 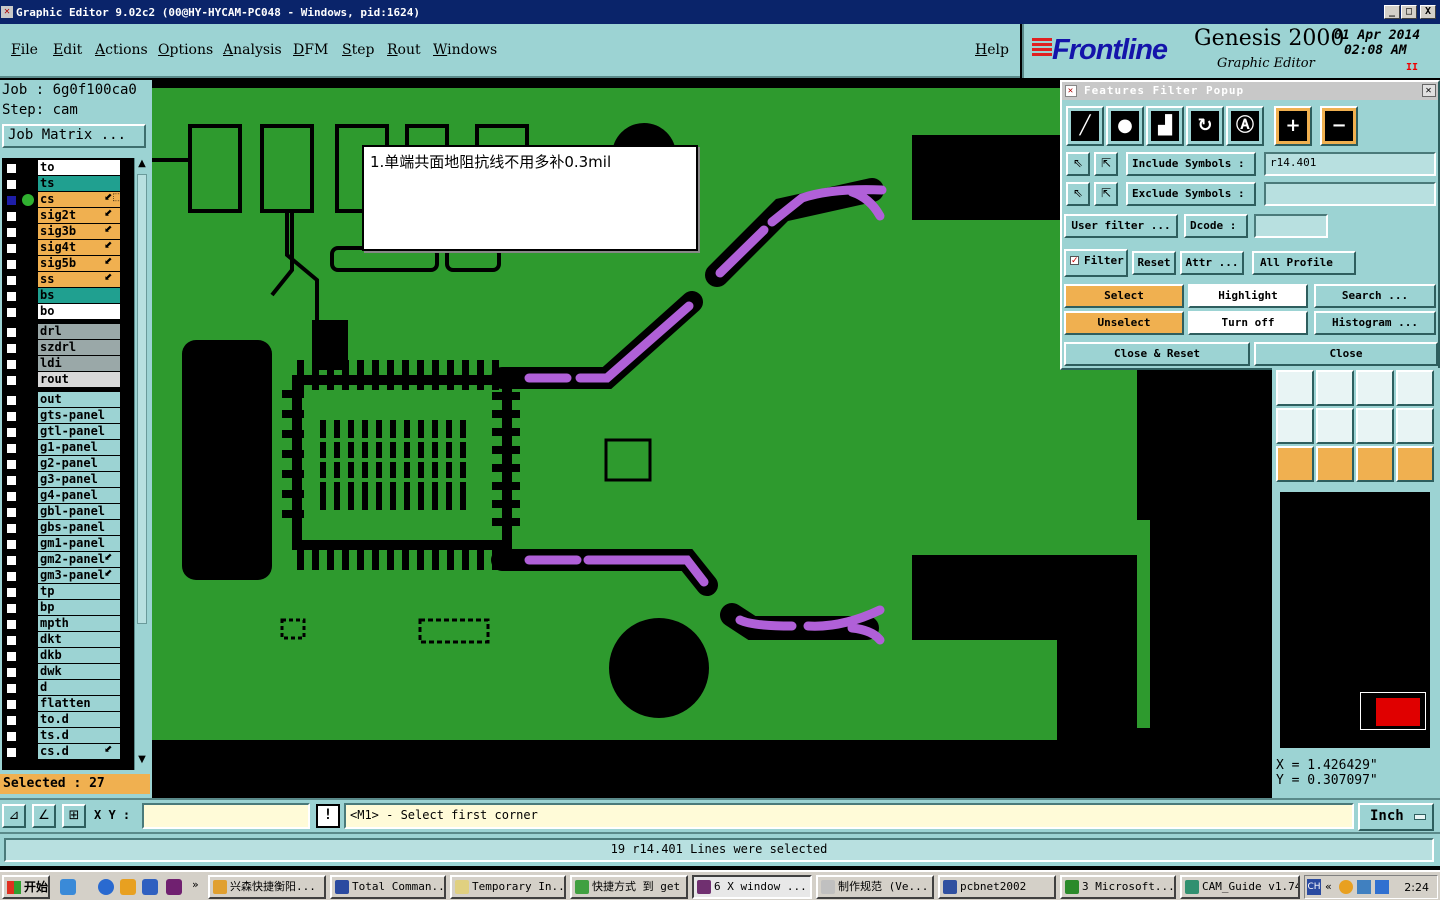 What do you see at coordinates (68, 200) in the screenshot?
I see `layer-row: cs ⬋⬚` at bounding box center [68, 200].